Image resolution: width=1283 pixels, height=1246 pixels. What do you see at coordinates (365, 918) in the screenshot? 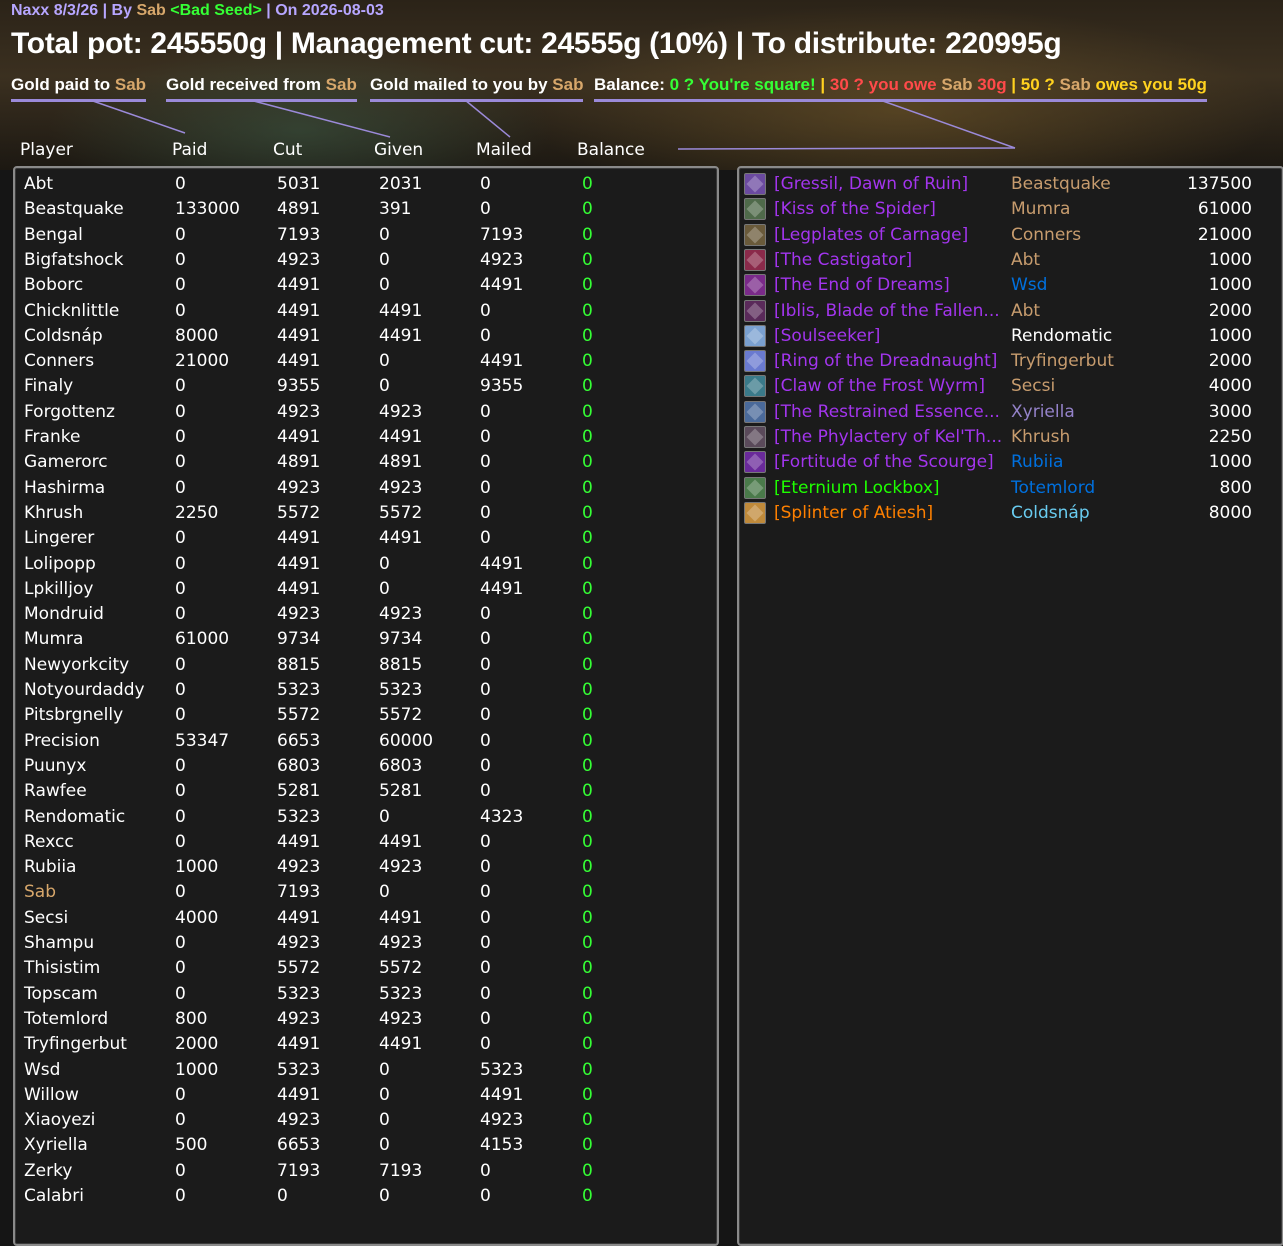
I see `table-row: Secsi 4000 4491 4491 0 0` at bounding box center [365, 918].